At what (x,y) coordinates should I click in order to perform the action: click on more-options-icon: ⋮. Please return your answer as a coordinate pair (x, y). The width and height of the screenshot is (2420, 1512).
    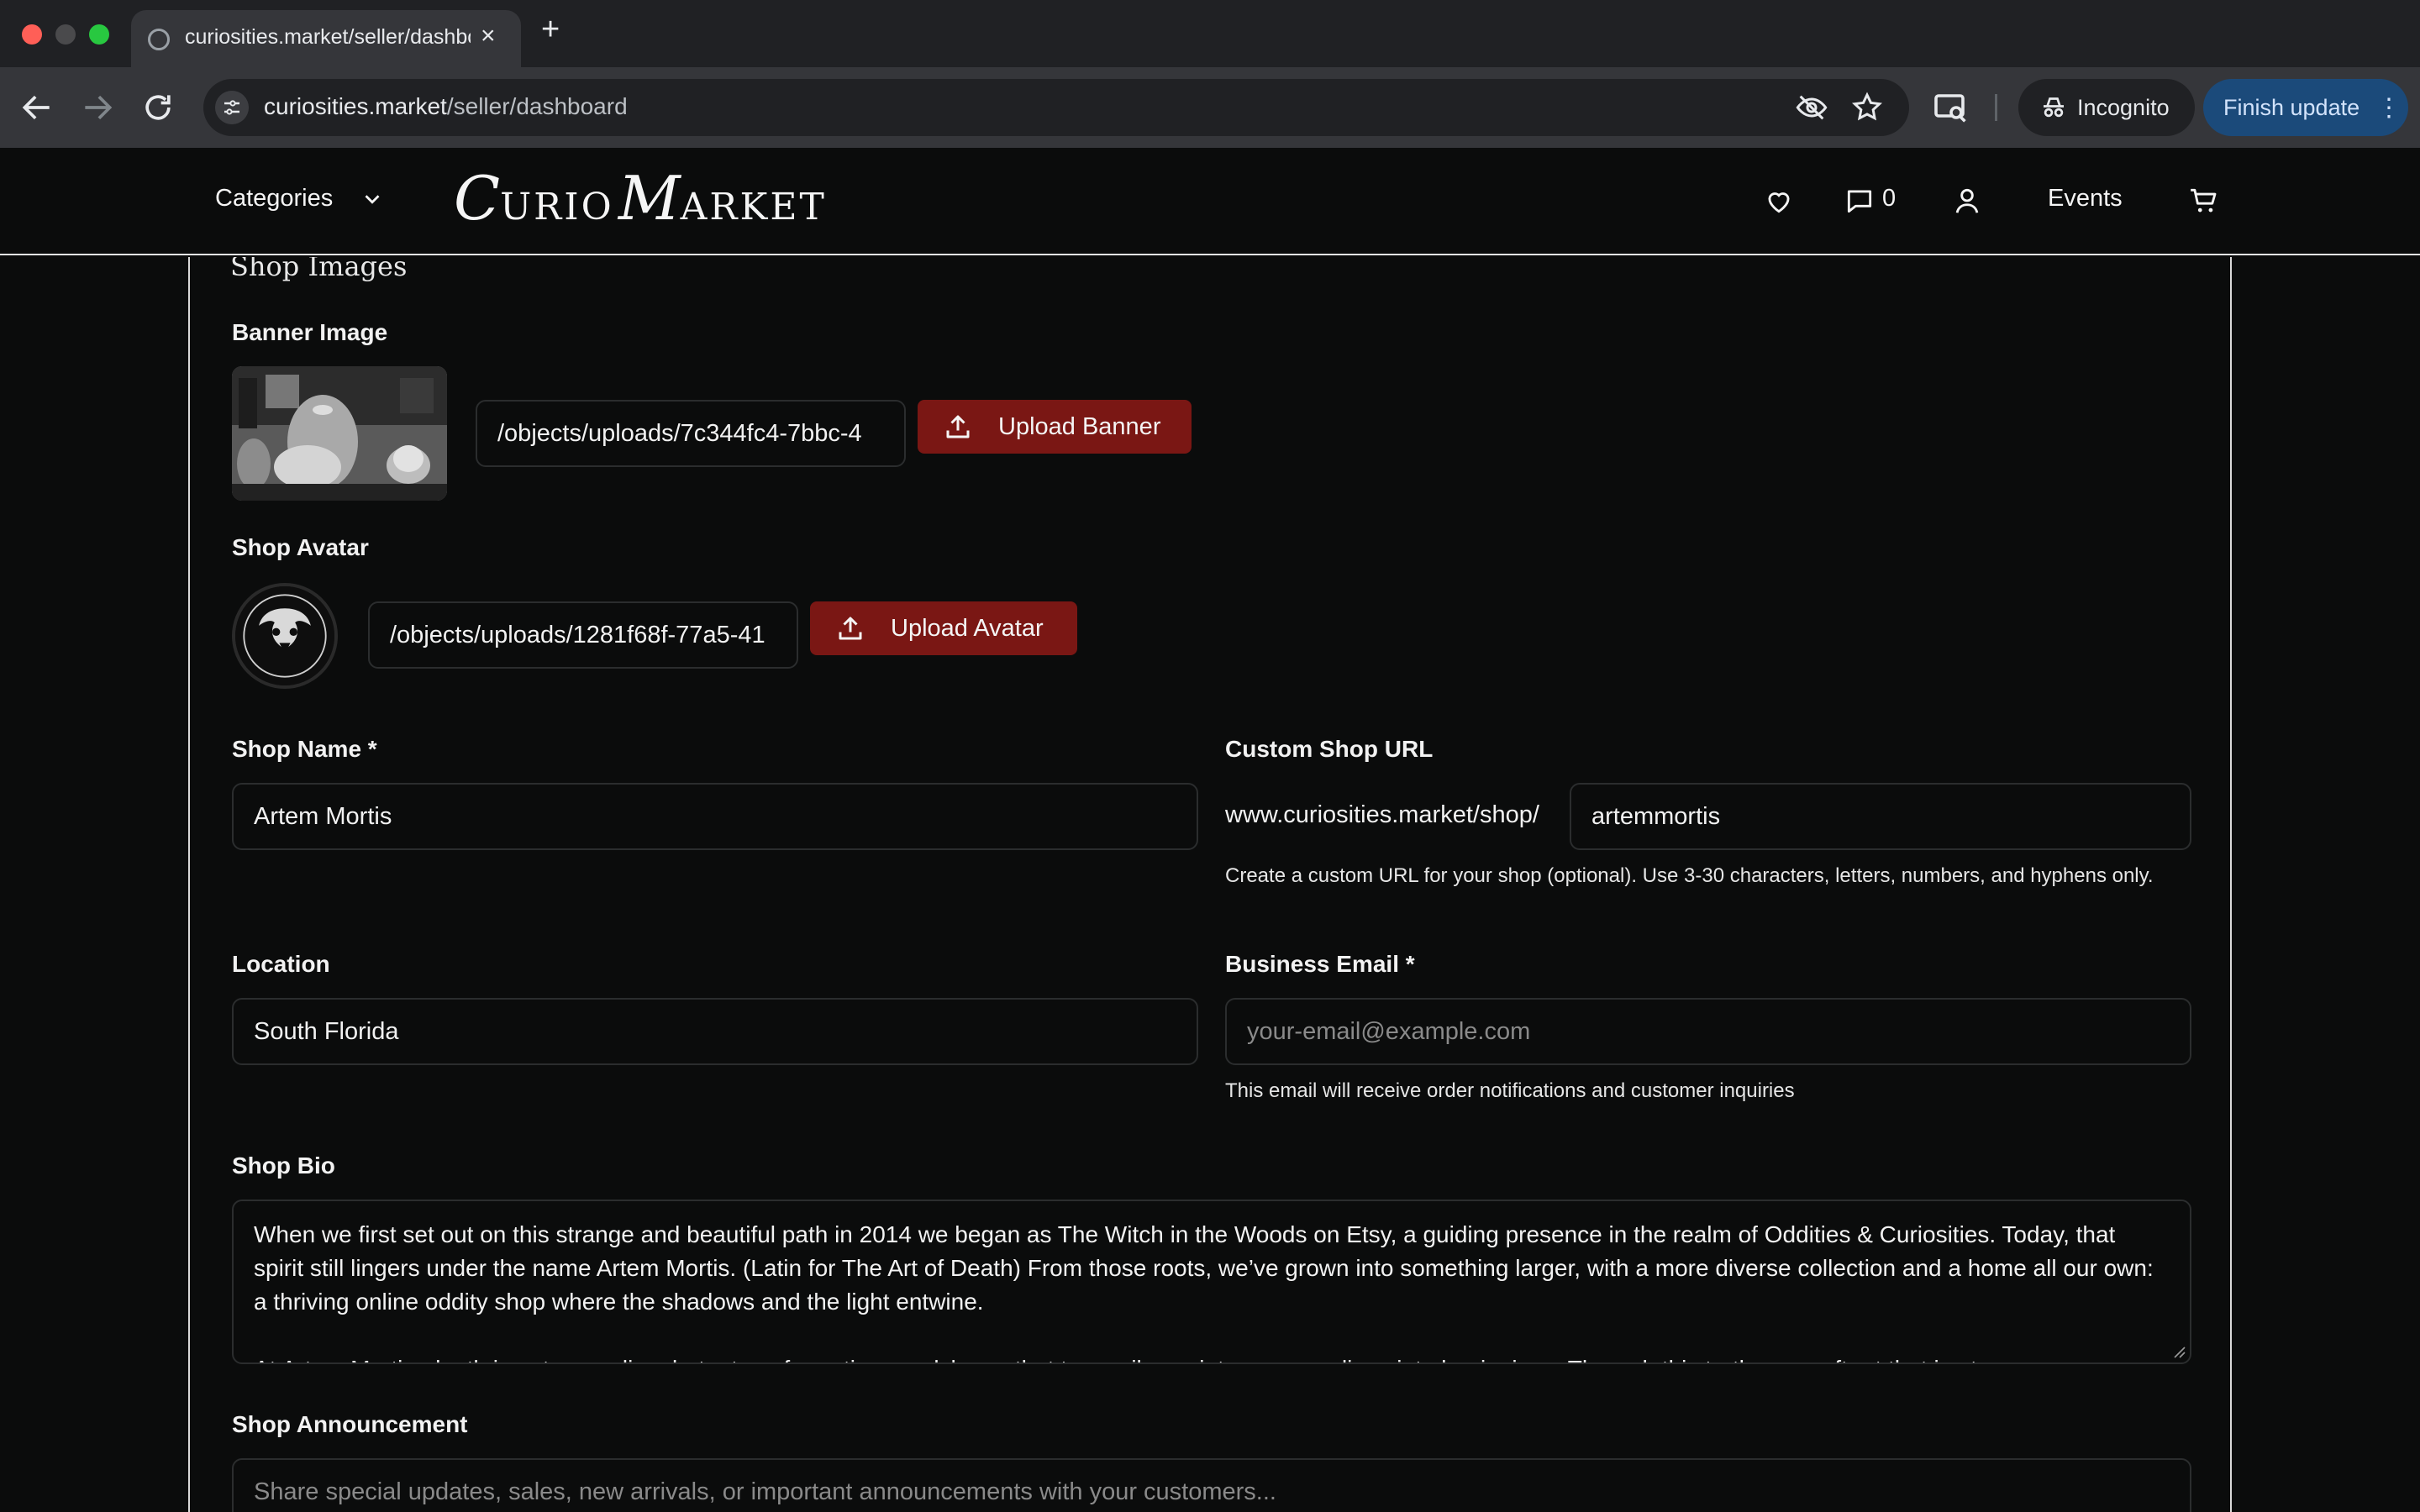
    Looking at the image, I should click on (2389, 108).